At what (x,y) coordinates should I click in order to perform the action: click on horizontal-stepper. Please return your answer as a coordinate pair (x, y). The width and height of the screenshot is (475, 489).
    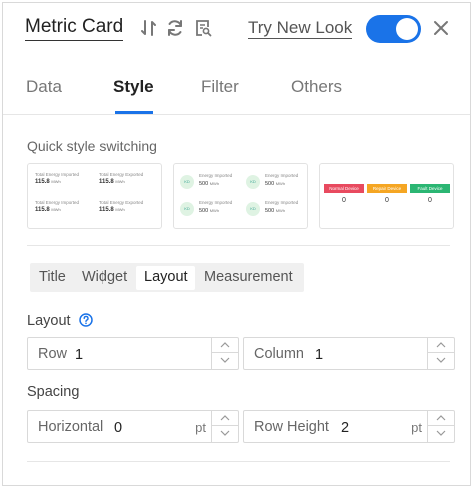
    Looking at the image, I should click on (224, 426).